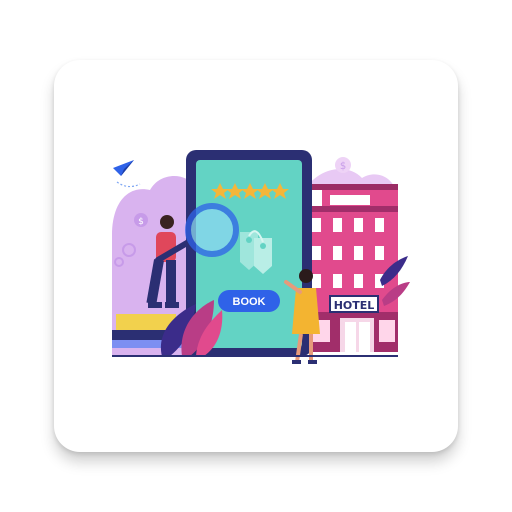 The height and width of the screenshot is (512, 512). I want to click on book-button-label: BOOK, so click(249, 302).